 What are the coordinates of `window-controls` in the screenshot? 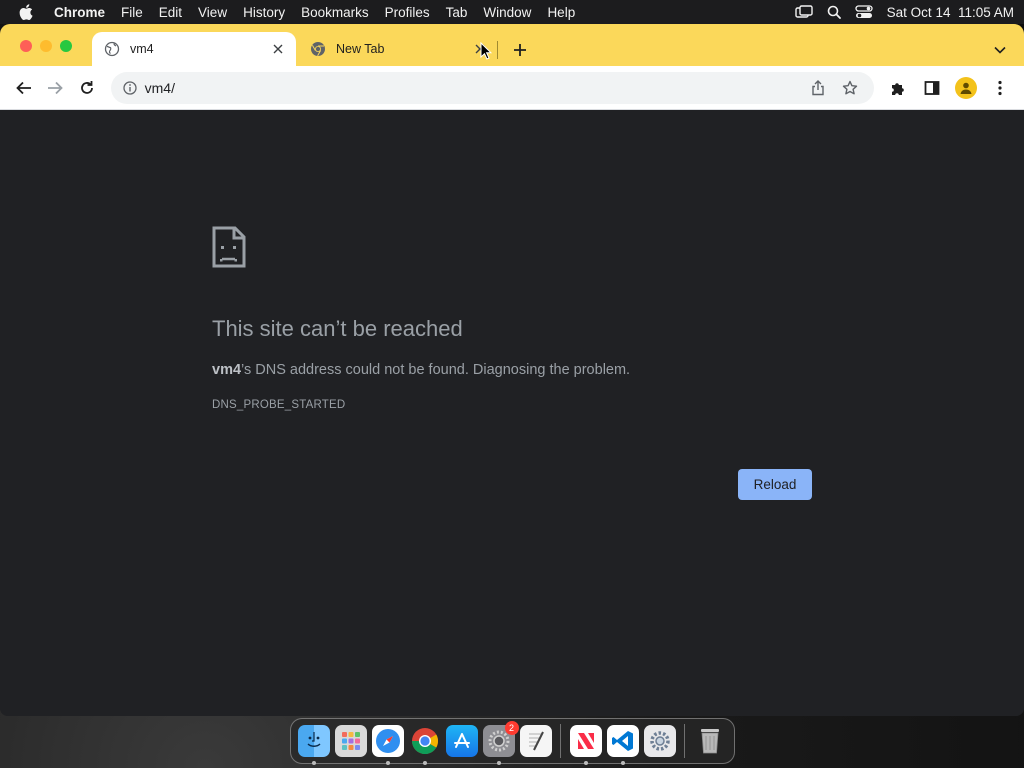 It's located at (46, 46).